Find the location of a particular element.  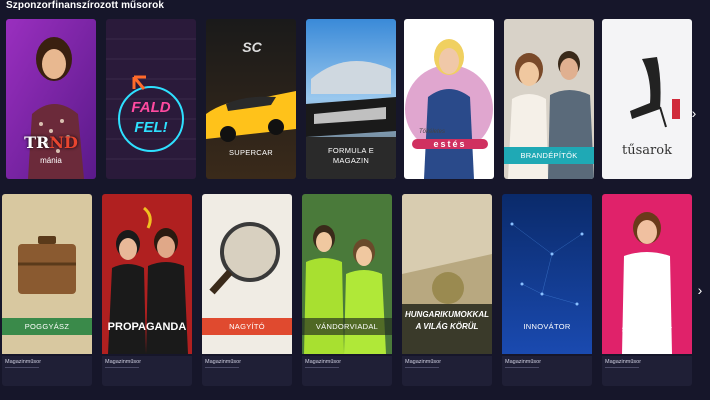

show-card-nagyito: NAGYÍTÓ Magazinműsor is located at coordinates (247, 290).